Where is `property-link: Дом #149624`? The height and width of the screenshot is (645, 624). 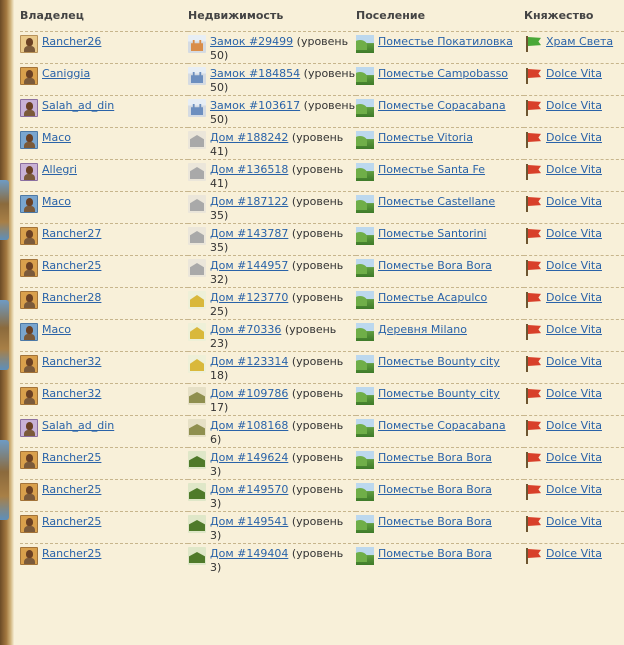 property-link: Дом #149624 is located at coordinates (249, 457).